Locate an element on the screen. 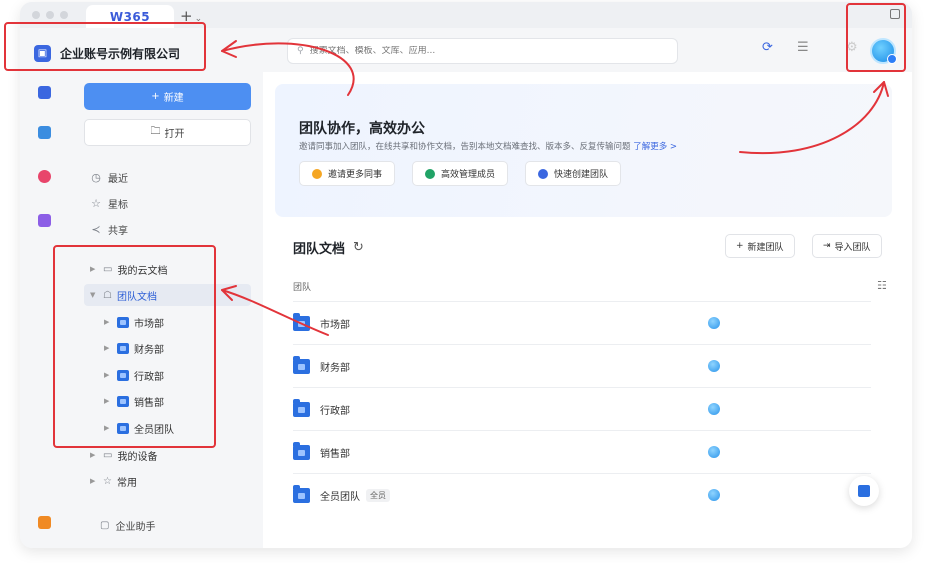 This screenshot has height=563, width=927. avatar is located at coordinates (883, 51).